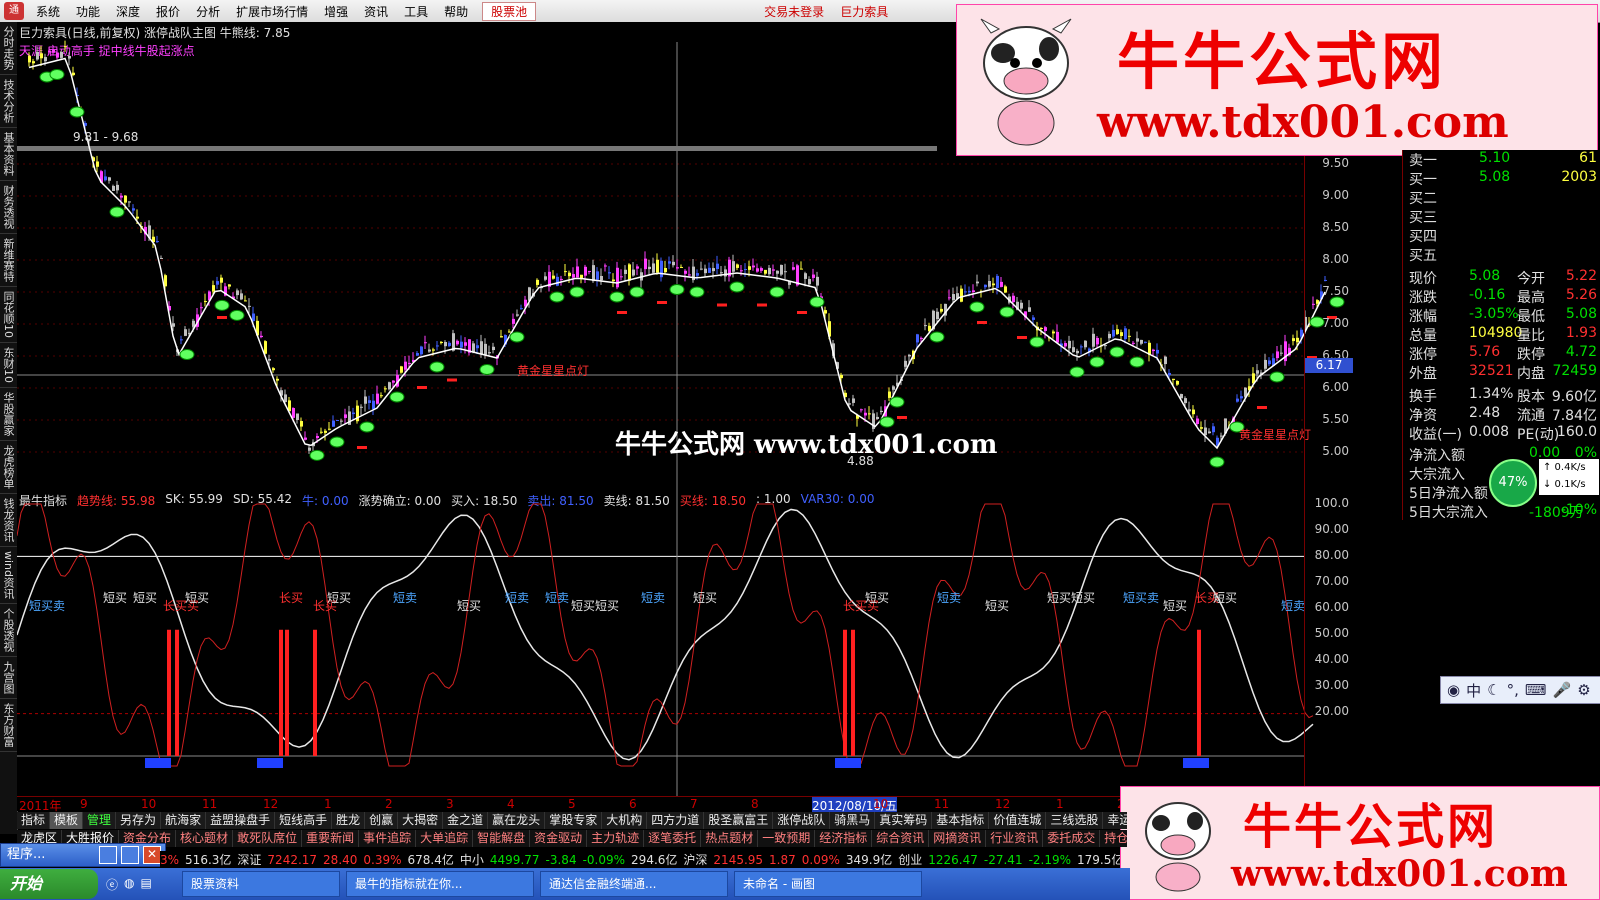 The width and height of the screenshot is (1600, 900). What do you see at coordinates (268, 838) in the screenshot?
I see `info-tab: 敢死队席位` at bounding box center [268, 838].